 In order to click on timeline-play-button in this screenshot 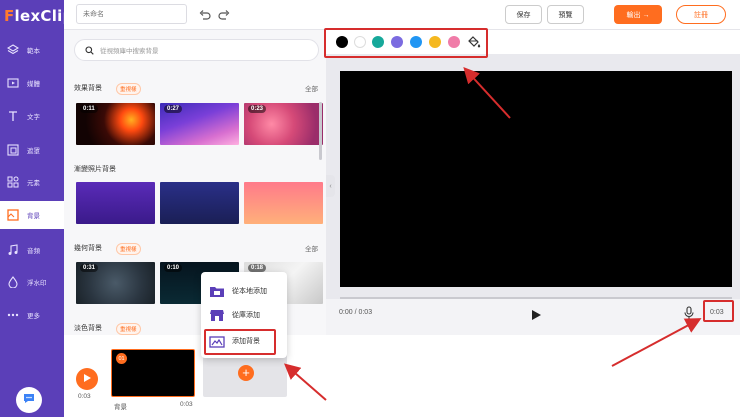, I will do `click(87, 379)`.